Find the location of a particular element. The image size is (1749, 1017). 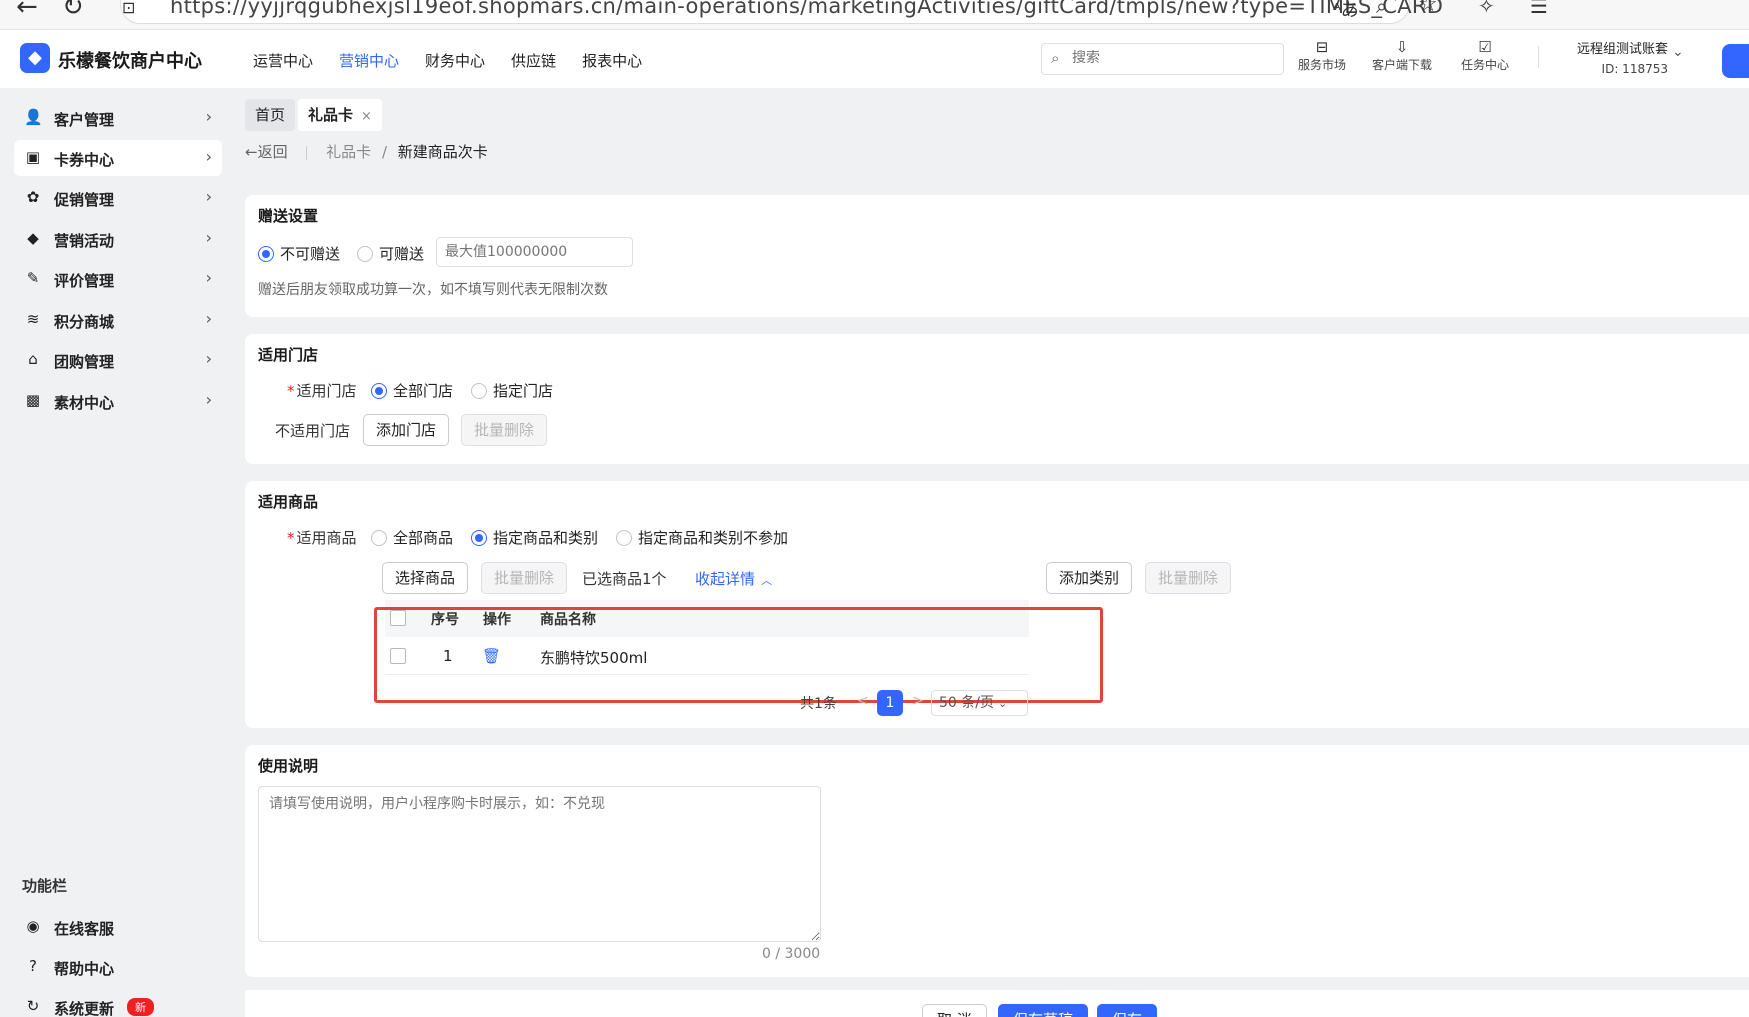

sidebar-item-label: 帮助中心 is located at coordinates (84, 969).